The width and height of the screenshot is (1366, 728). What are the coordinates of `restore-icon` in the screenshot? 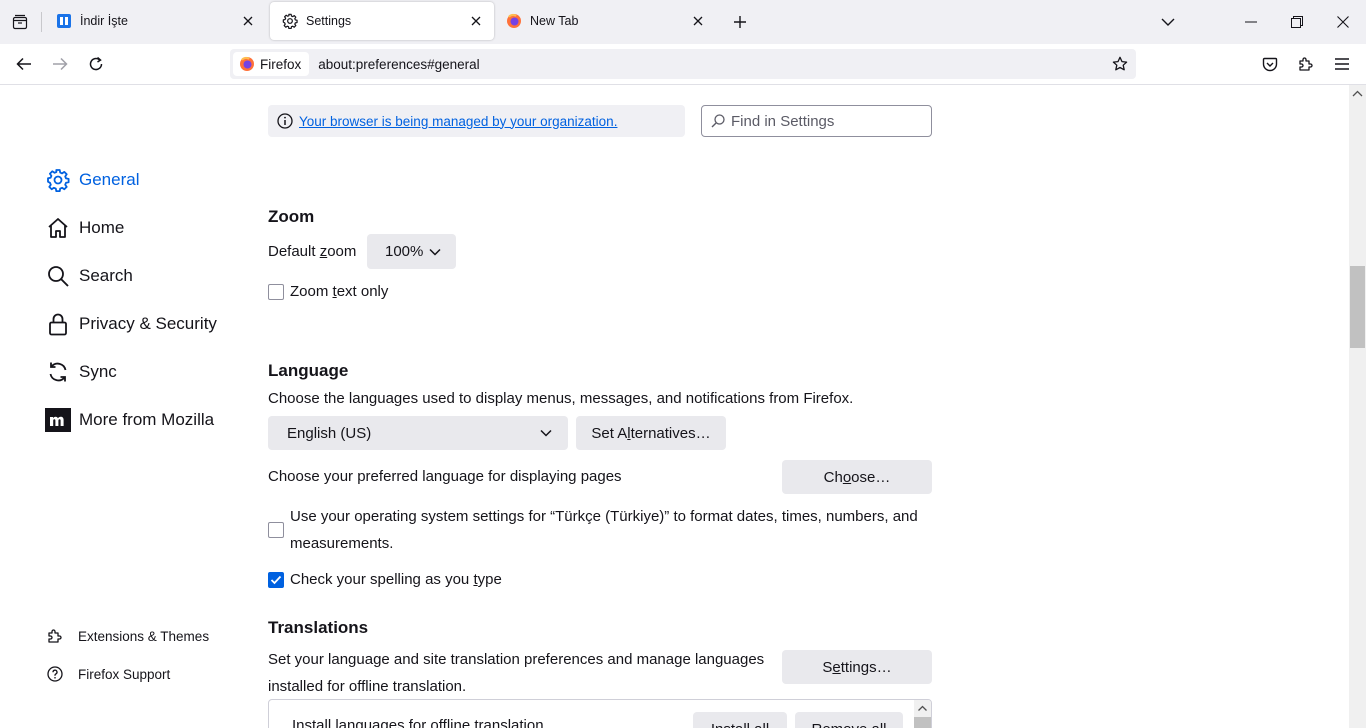 It's located at (1297, 22).